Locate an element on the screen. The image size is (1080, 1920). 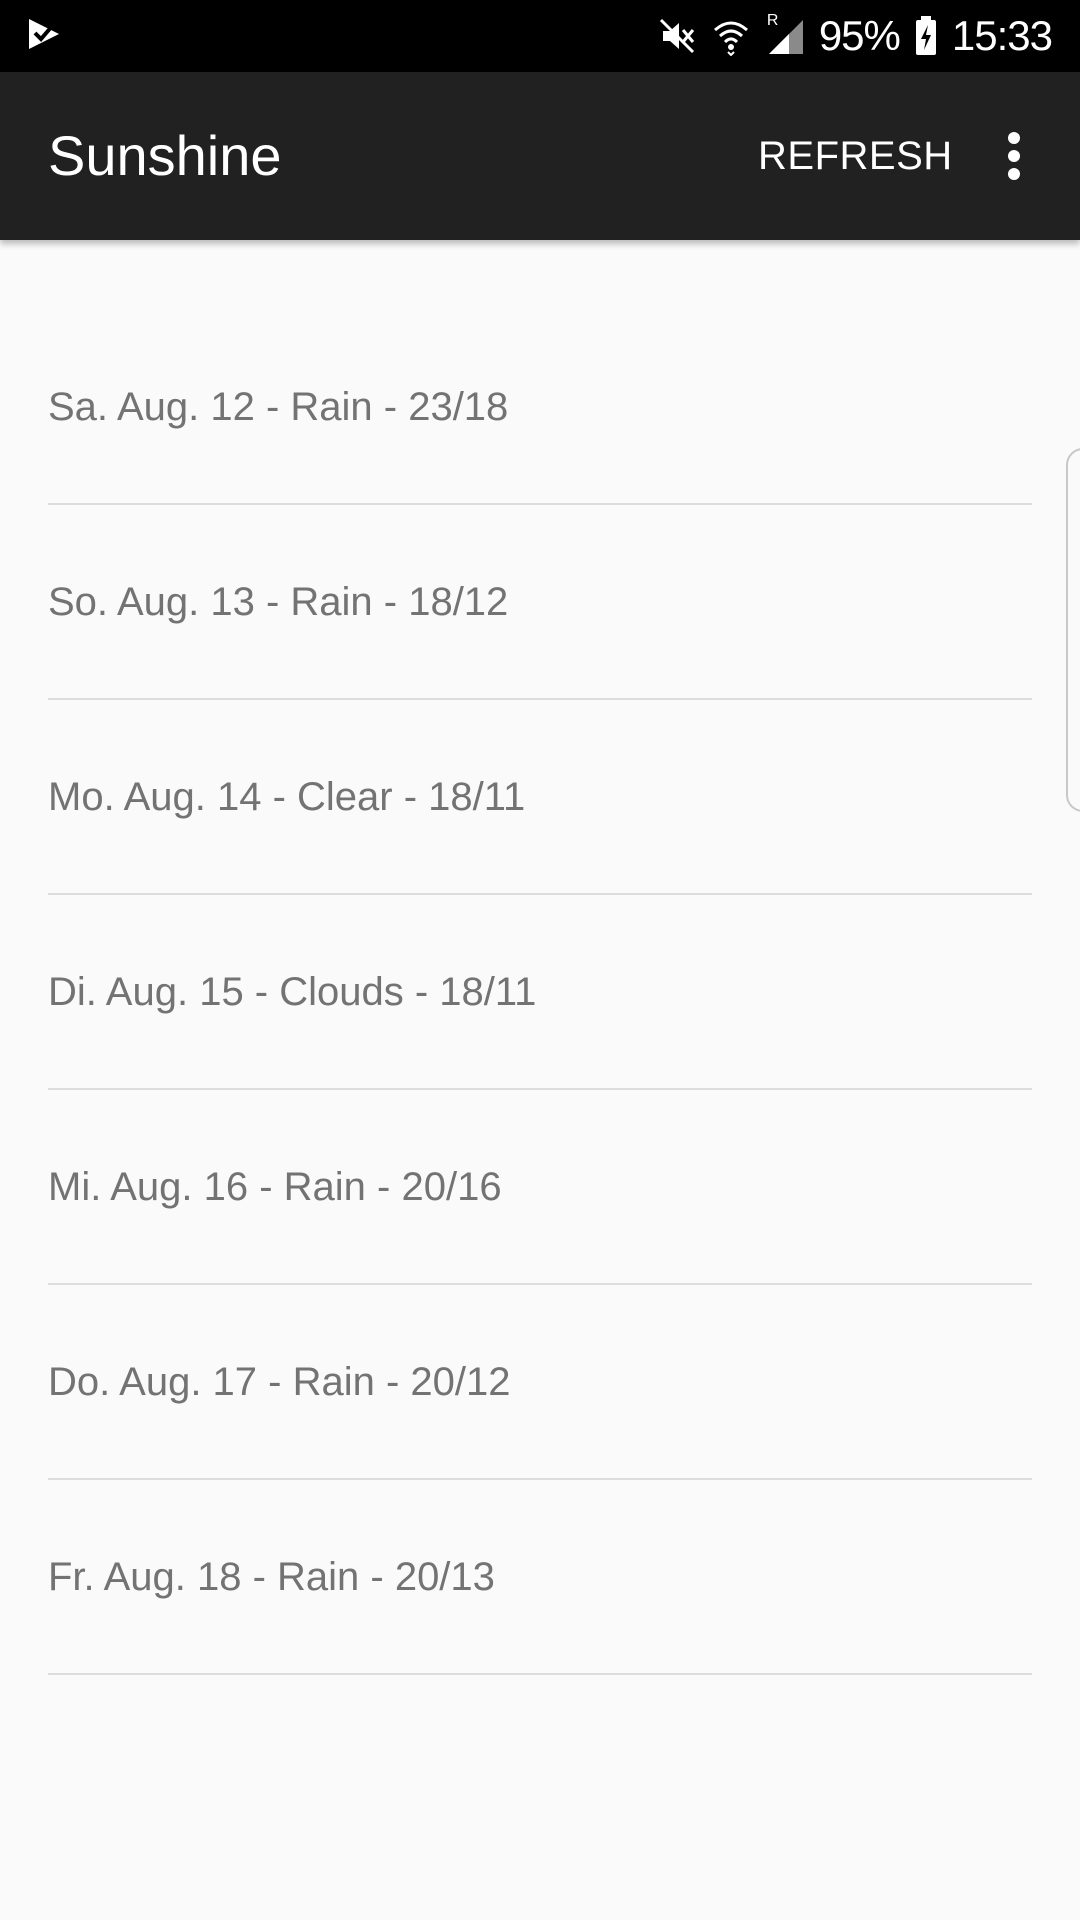
app-title: Sunshine is located at coordinates (165, 155).